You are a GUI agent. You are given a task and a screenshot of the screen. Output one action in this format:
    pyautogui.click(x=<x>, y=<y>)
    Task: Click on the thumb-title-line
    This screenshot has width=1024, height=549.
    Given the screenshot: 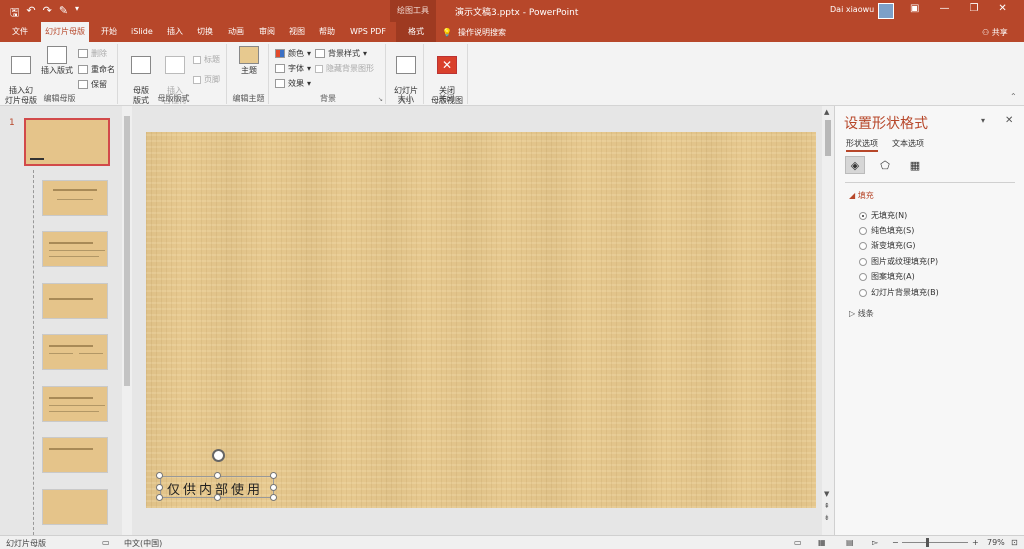 What is the action you would take?
    pyautogui.click(x=71, y=243)
    